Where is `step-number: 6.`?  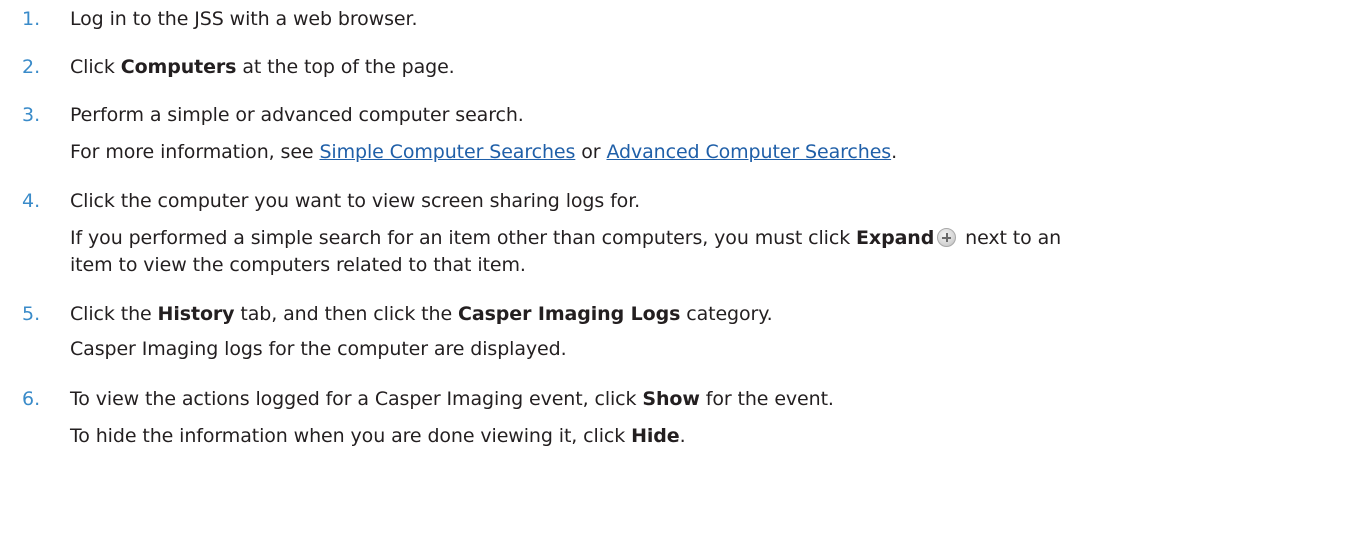
step-number: 6. is located at coordinates (31, 399).